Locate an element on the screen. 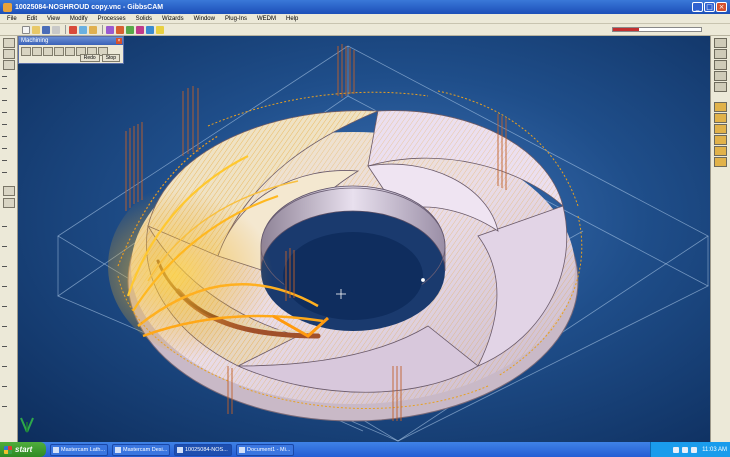 This screenshot has width=730, height=457. close-icon: × is located at coordinates (119, 41).